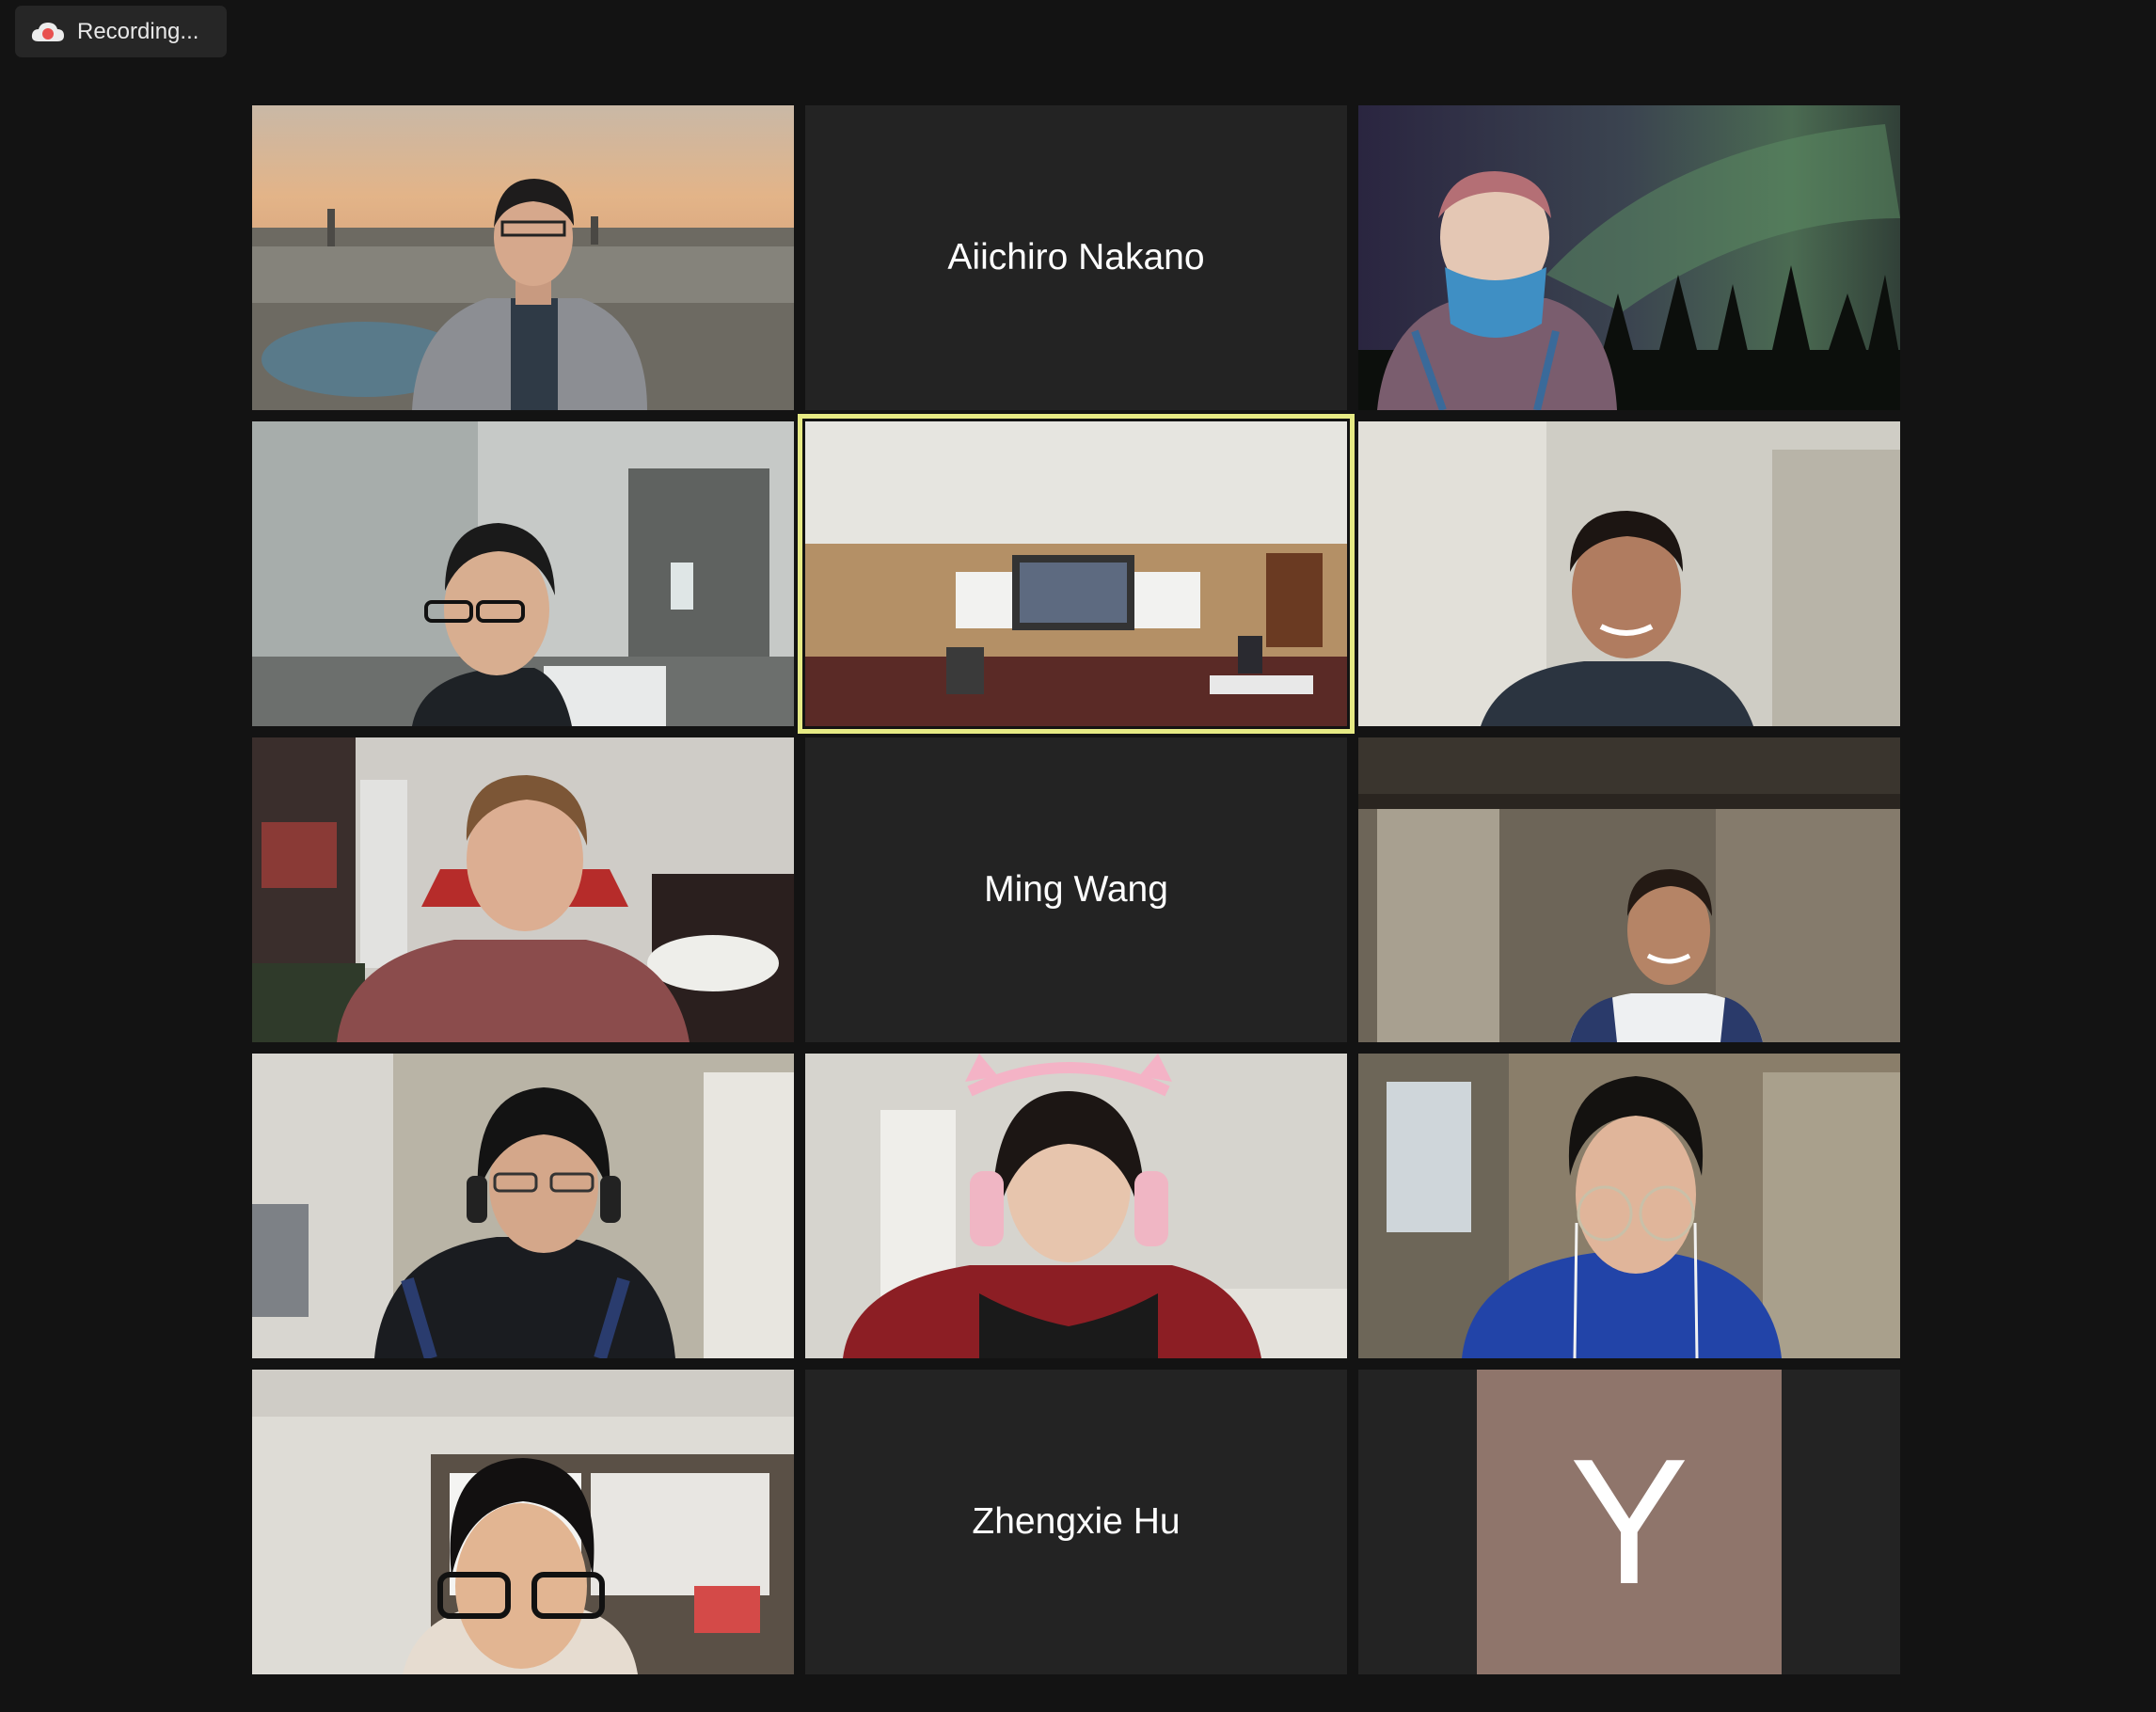 This screenshot has width=2156, height=1712. I want to click on avatar: Y, so click(1629, 1522).